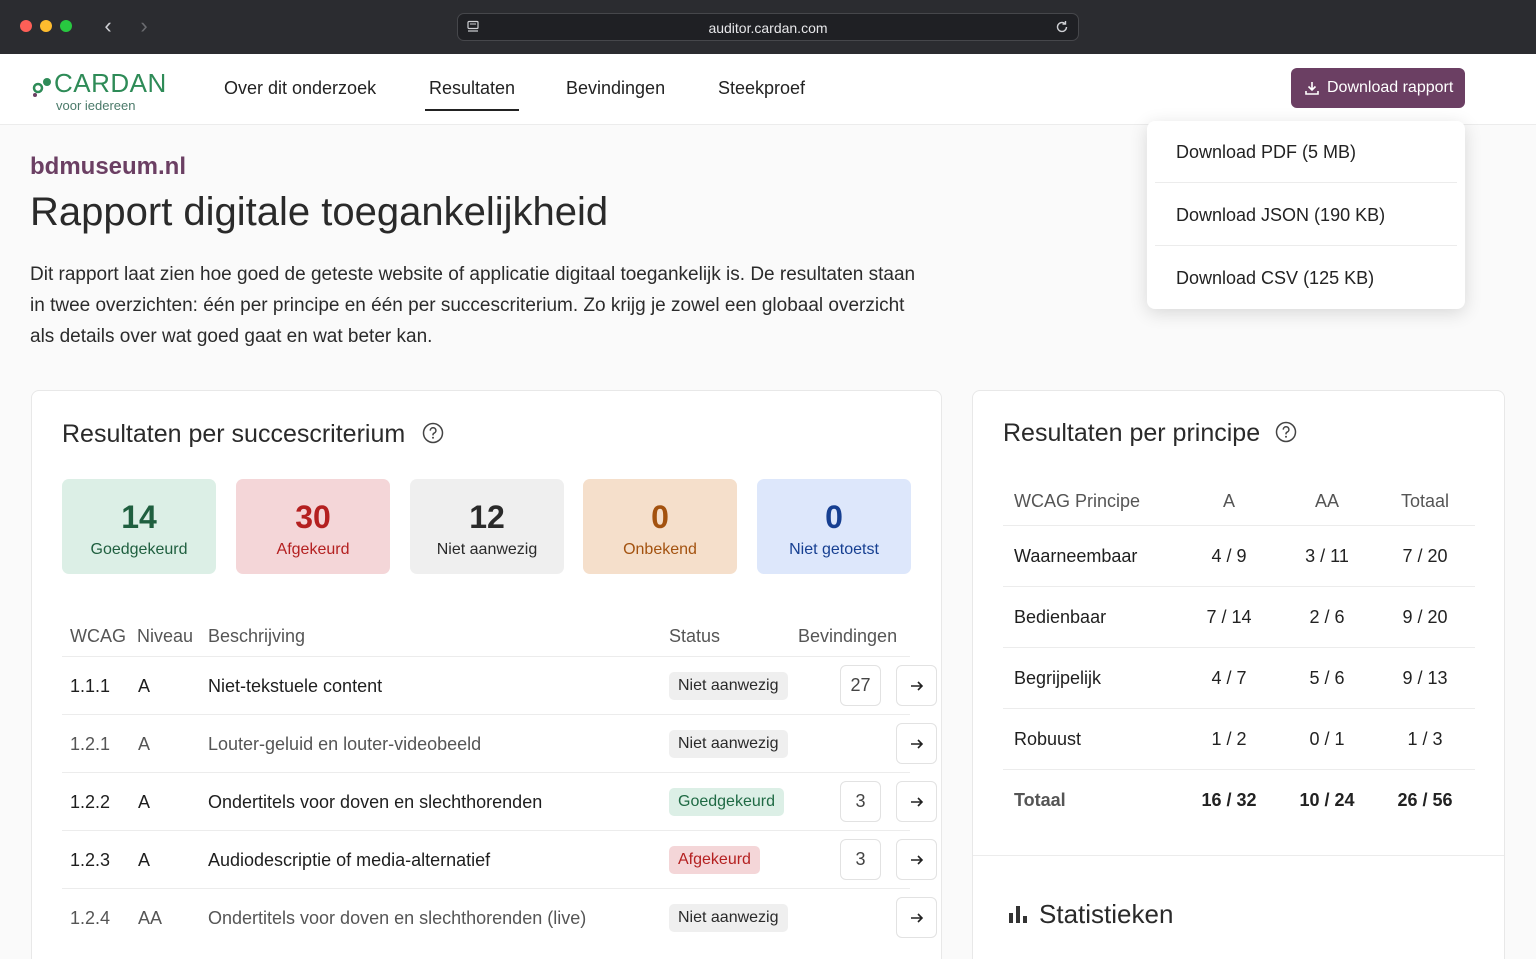 This screenshot has height=959, width=1536. I want to click on col-header-wcag: WCAG, so click(98, 636).